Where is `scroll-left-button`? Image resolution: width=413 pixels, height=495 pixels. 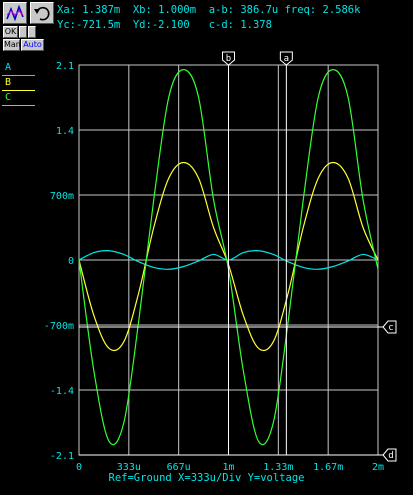
scroll-left-button is located at coordinates (23, 32).